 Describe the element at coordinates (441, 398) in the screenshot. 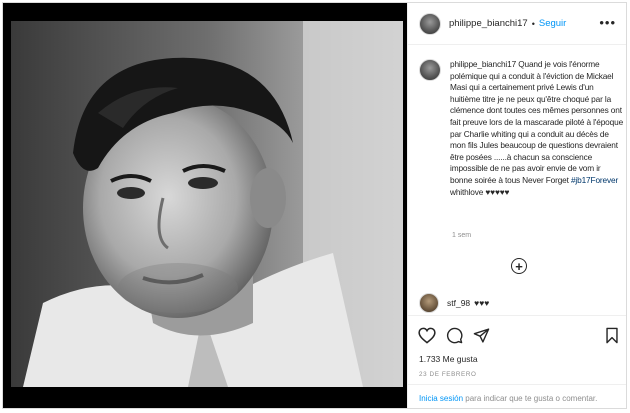

I see `login-link: Inicia sesión` at that location.